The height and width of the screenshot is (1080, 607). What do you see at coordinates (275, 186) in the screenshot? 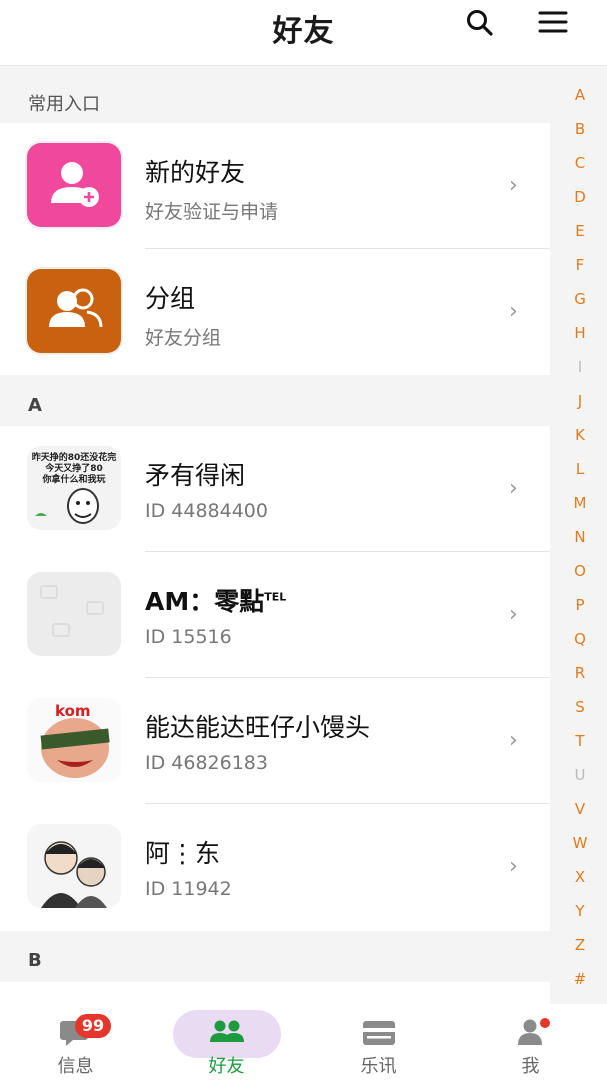
I see `new-friends-entry: 新的好友 好友验证与申请 ›` at bounding box center [275, 186].